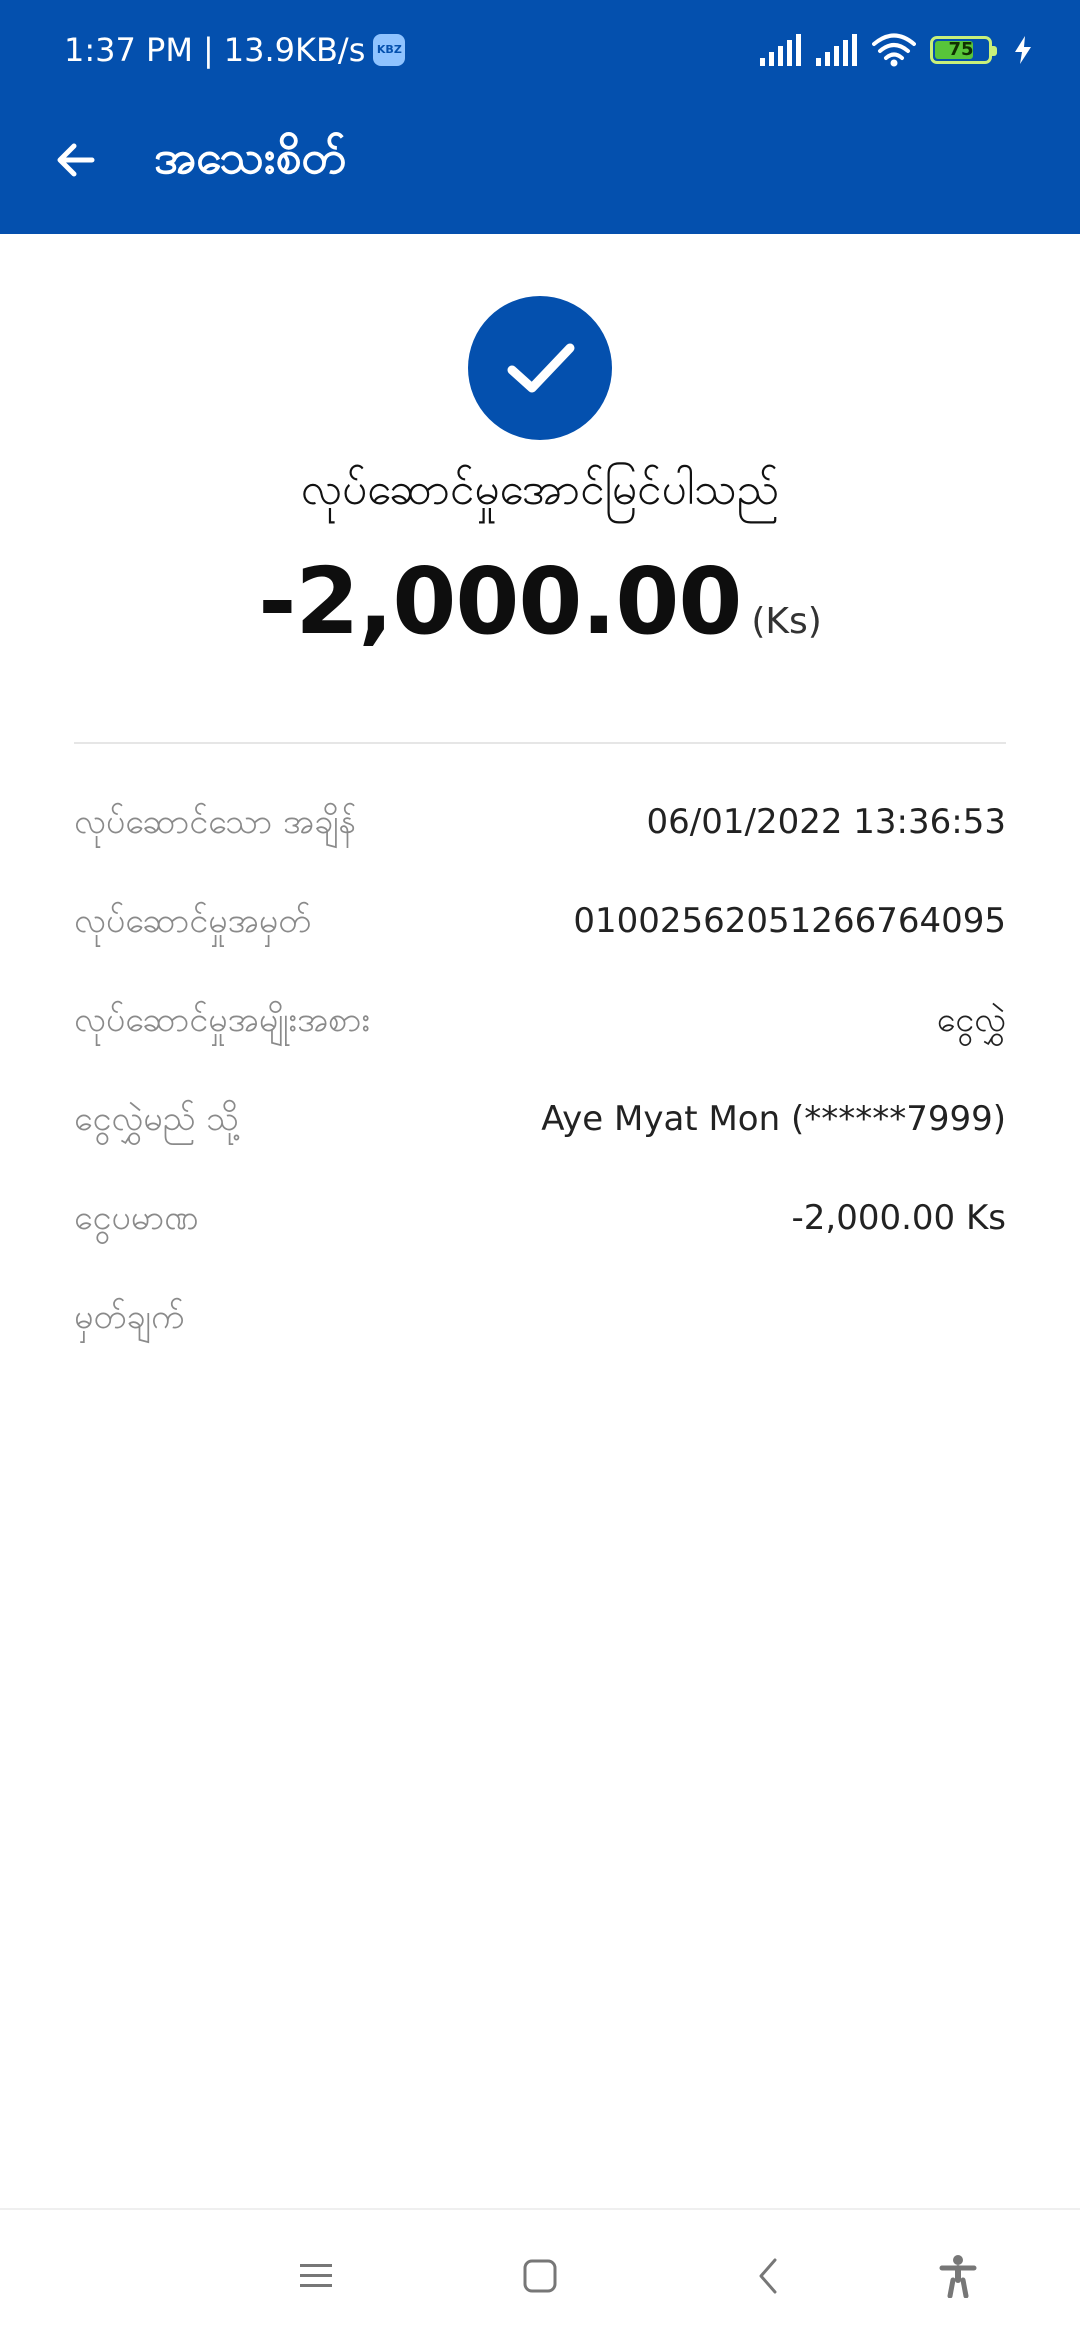 This screenshot has height=2340, width=1080. I want to click on page-title: အသေးစိတ်, so click(250, 157).